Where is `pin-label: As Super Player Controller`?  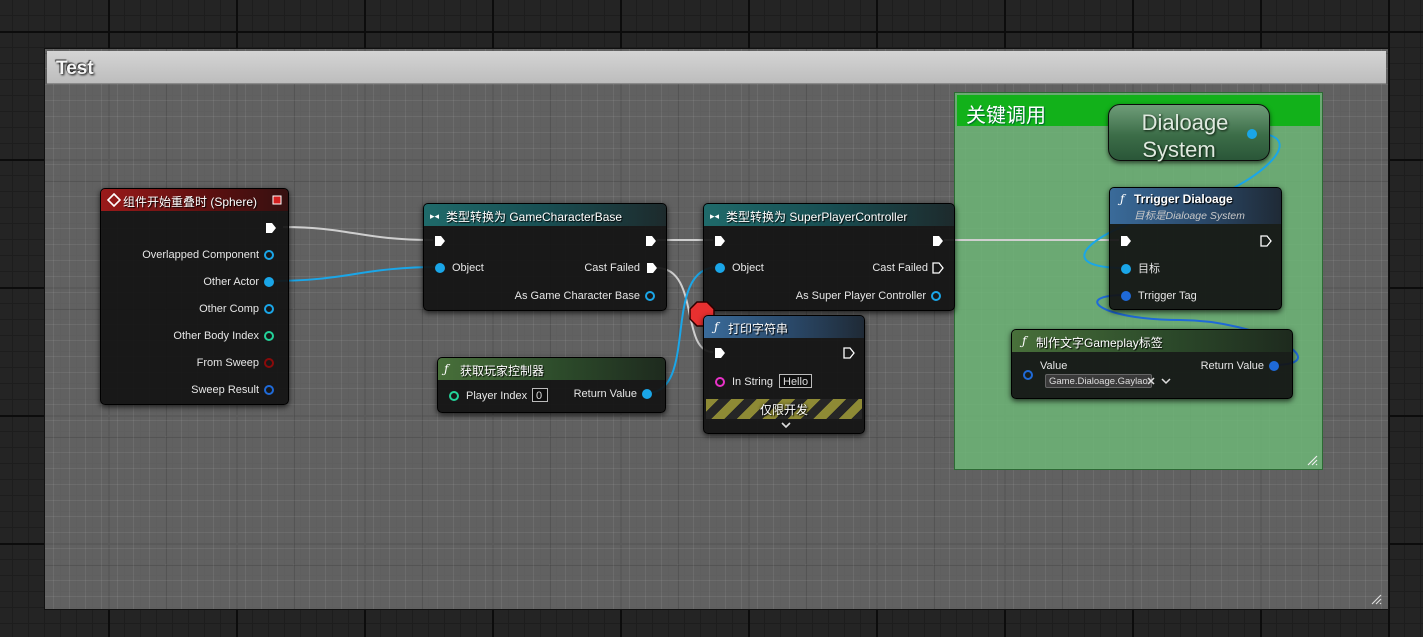 pin-label: As Super Player Controller is located at coordinates (860, 296).